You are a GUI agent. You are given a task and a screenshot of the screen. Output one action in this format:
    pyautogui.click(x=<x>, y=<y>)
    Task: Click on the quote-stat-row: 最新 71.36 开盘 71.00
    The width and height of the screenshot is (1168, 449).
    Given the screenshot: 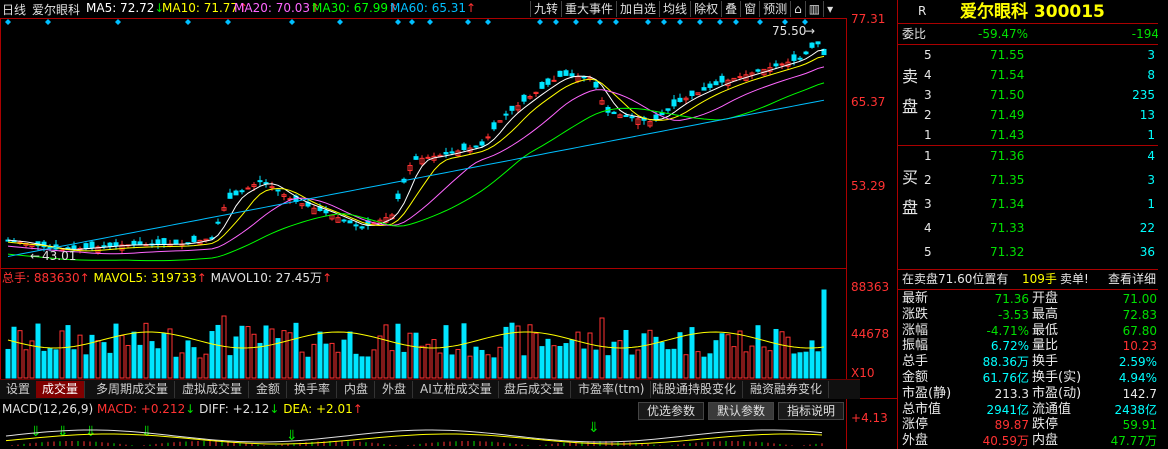 What is the action you would take?
    pyautogui.click(x=1033, y=299)
    